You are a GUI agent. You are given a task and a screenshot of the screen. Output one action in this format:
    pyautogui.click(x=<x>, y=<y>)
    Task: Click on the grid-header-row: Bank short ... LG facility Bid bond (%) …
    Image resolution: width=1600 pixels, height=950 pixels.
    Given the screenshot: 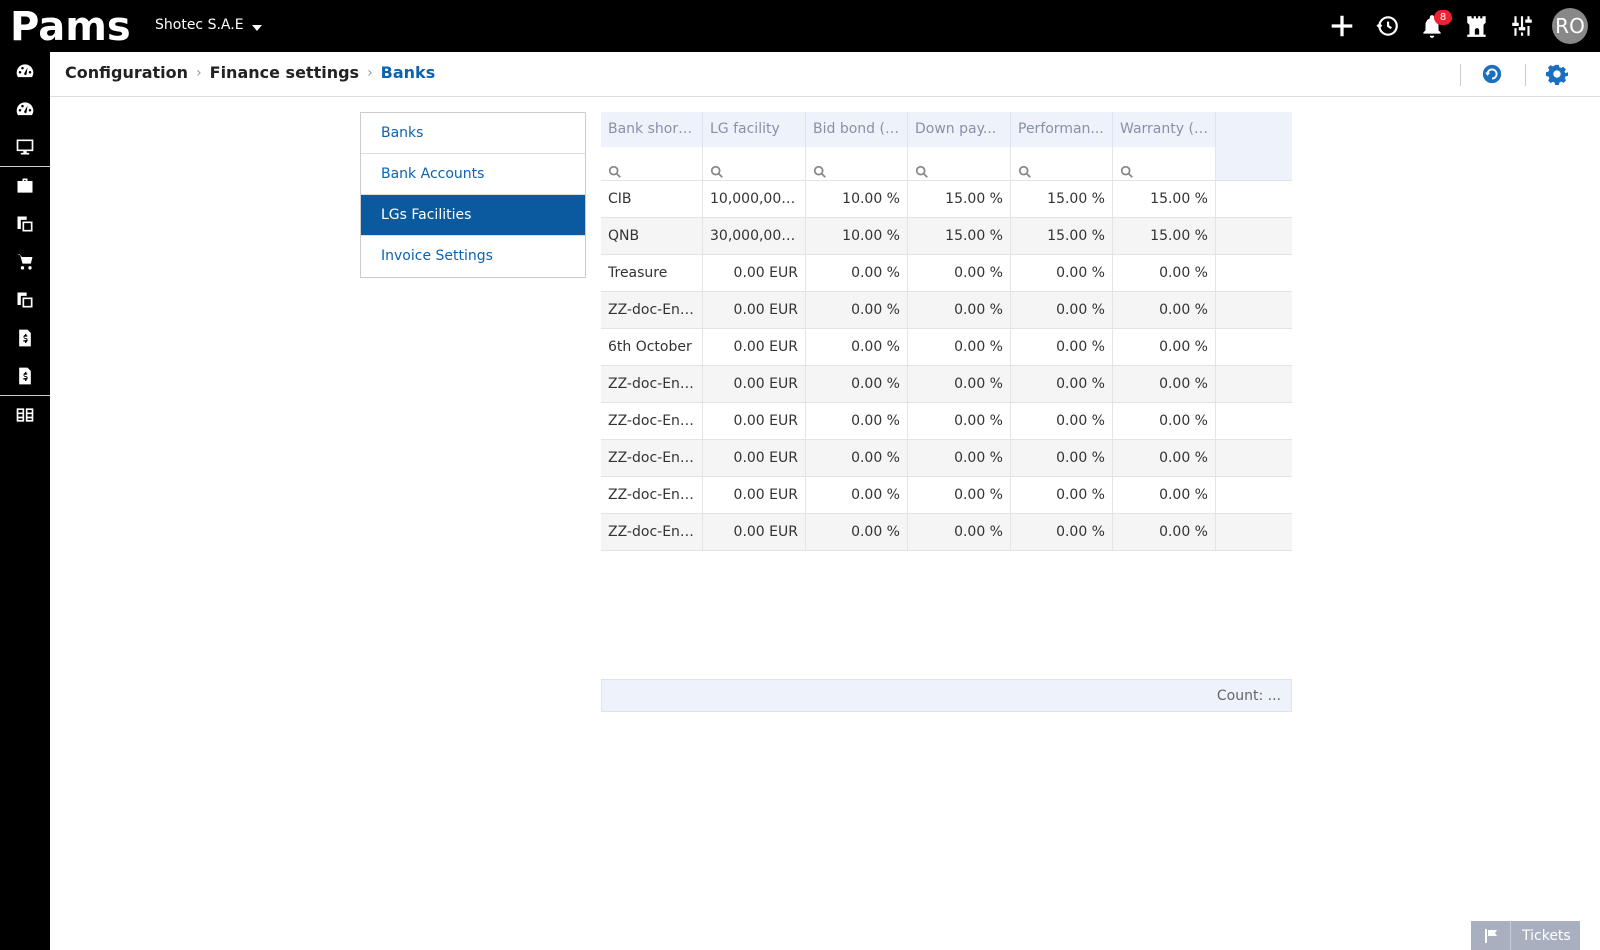 What is the action you would take?
    pyautogui.click(x=946, y=129)
    